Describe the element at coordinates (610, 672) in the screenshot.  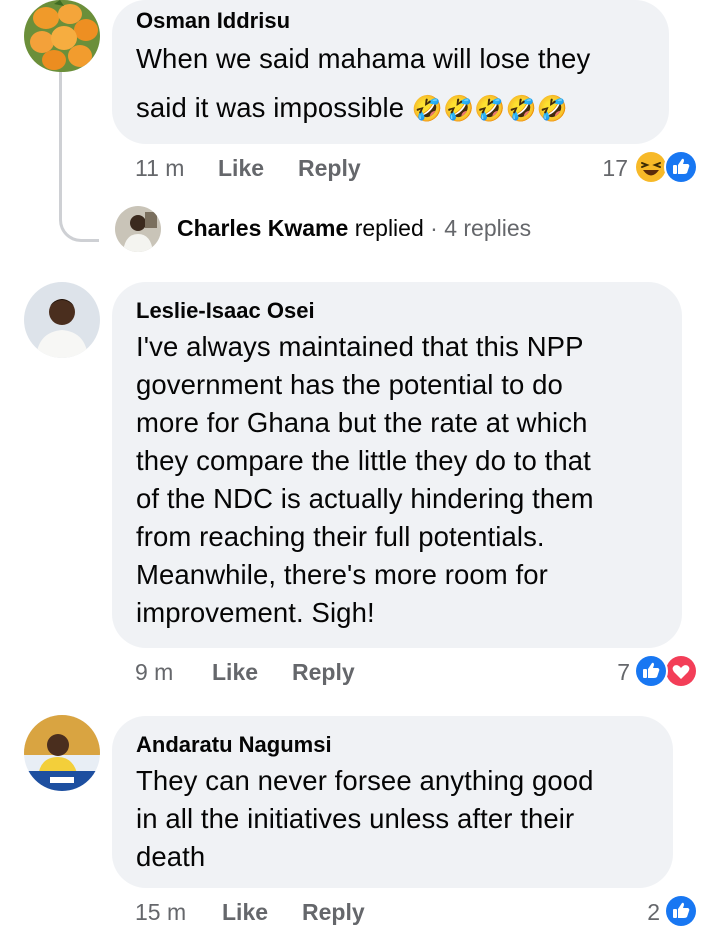
I see `reaction-count: 7` at that location.